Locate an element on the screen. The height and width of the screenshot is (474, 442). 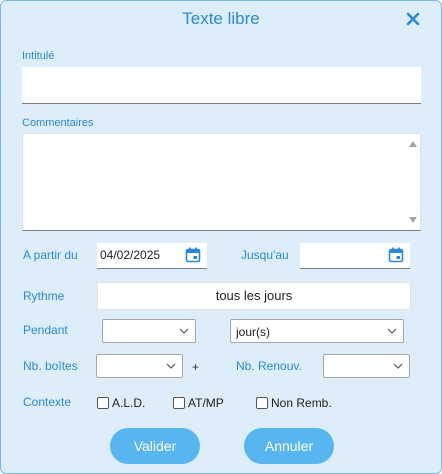
pendant-unit-select: jour(s) is located at coordinates (317, 331).